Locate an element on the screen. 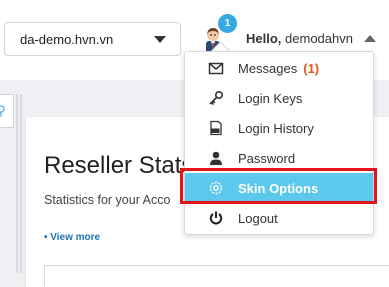  menu-item-label: Password is located at coordinates (267, 158).